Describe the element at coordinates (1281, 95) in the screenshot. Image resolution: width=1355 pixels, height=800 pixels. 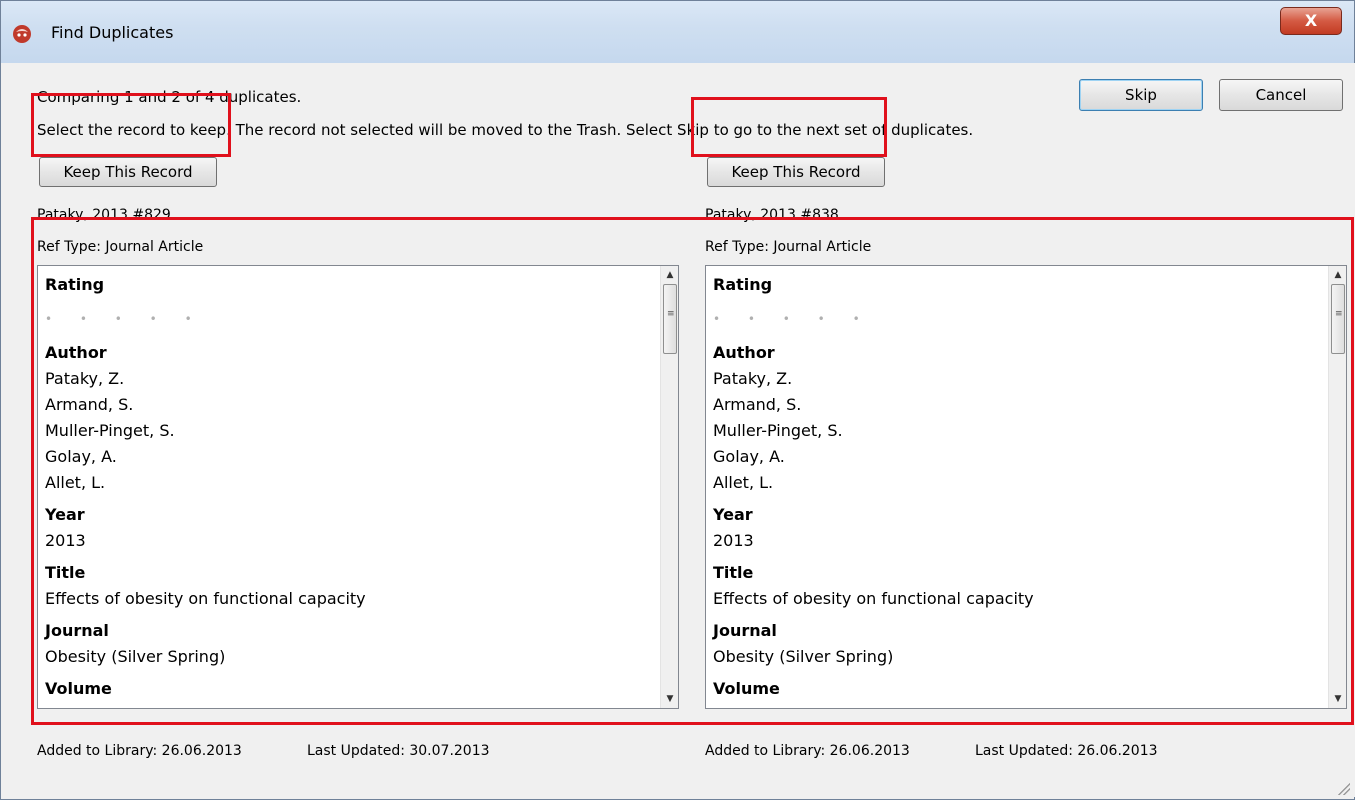
I see `cancel-button: Cancel` at that location.